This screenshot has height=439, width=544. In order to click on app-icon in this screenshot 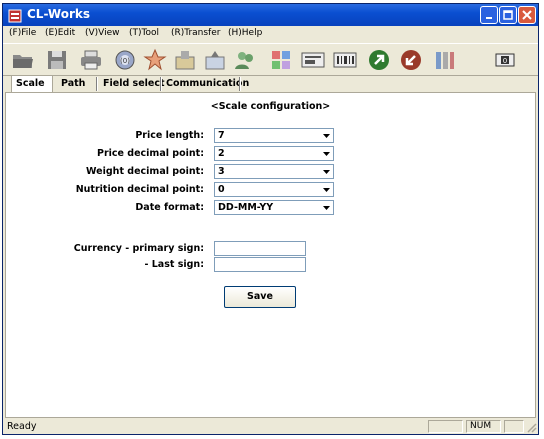, I will do `click(15, 15)`.